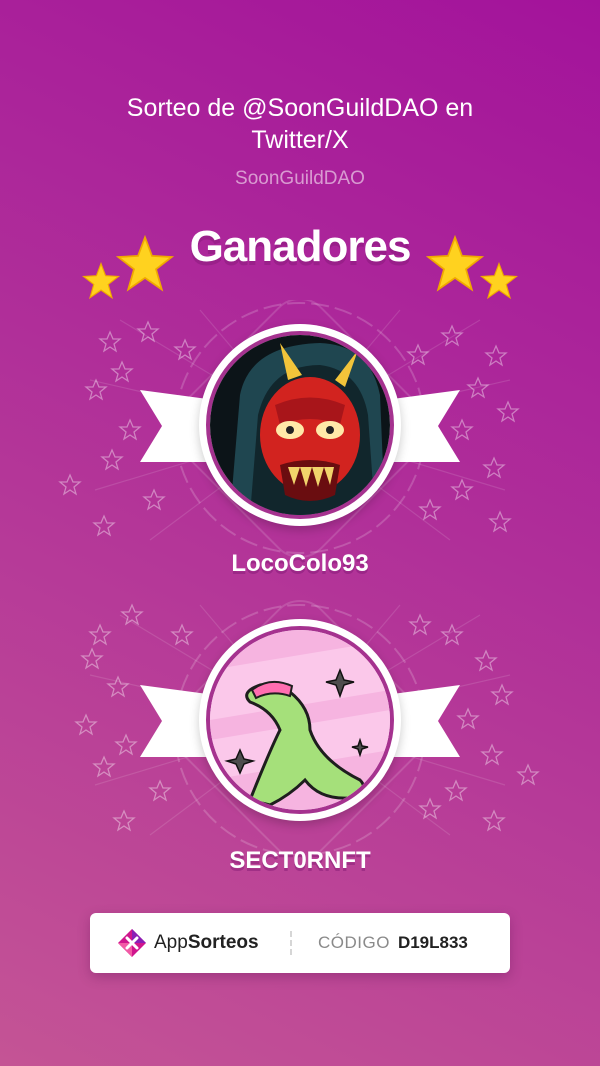 Image resolution: width=600 pixels, height=1066 pixels. I want to click on appsorteos-logo-icon, so click(132, 943).